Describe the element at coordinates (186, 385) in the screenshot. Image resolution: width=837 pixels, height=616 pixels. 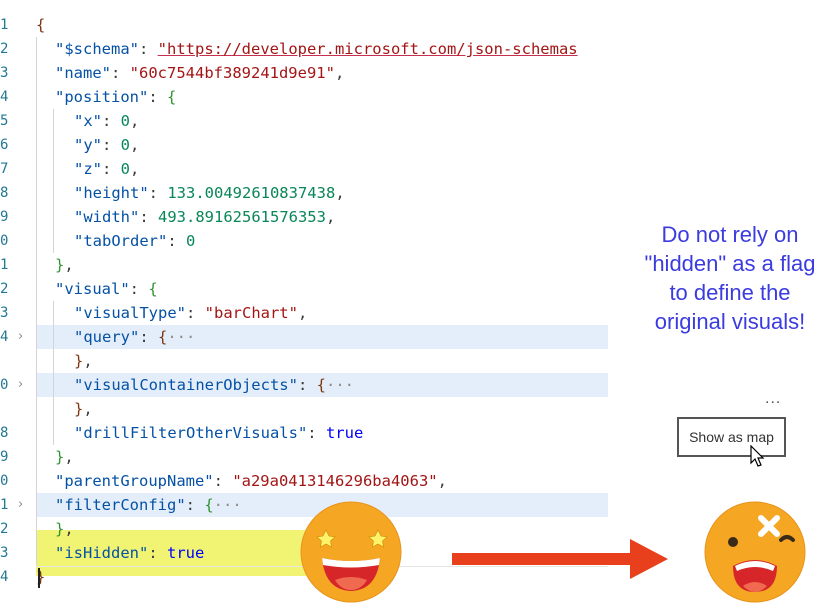
I see `code-token: "visualContainerObjects"` at that location.